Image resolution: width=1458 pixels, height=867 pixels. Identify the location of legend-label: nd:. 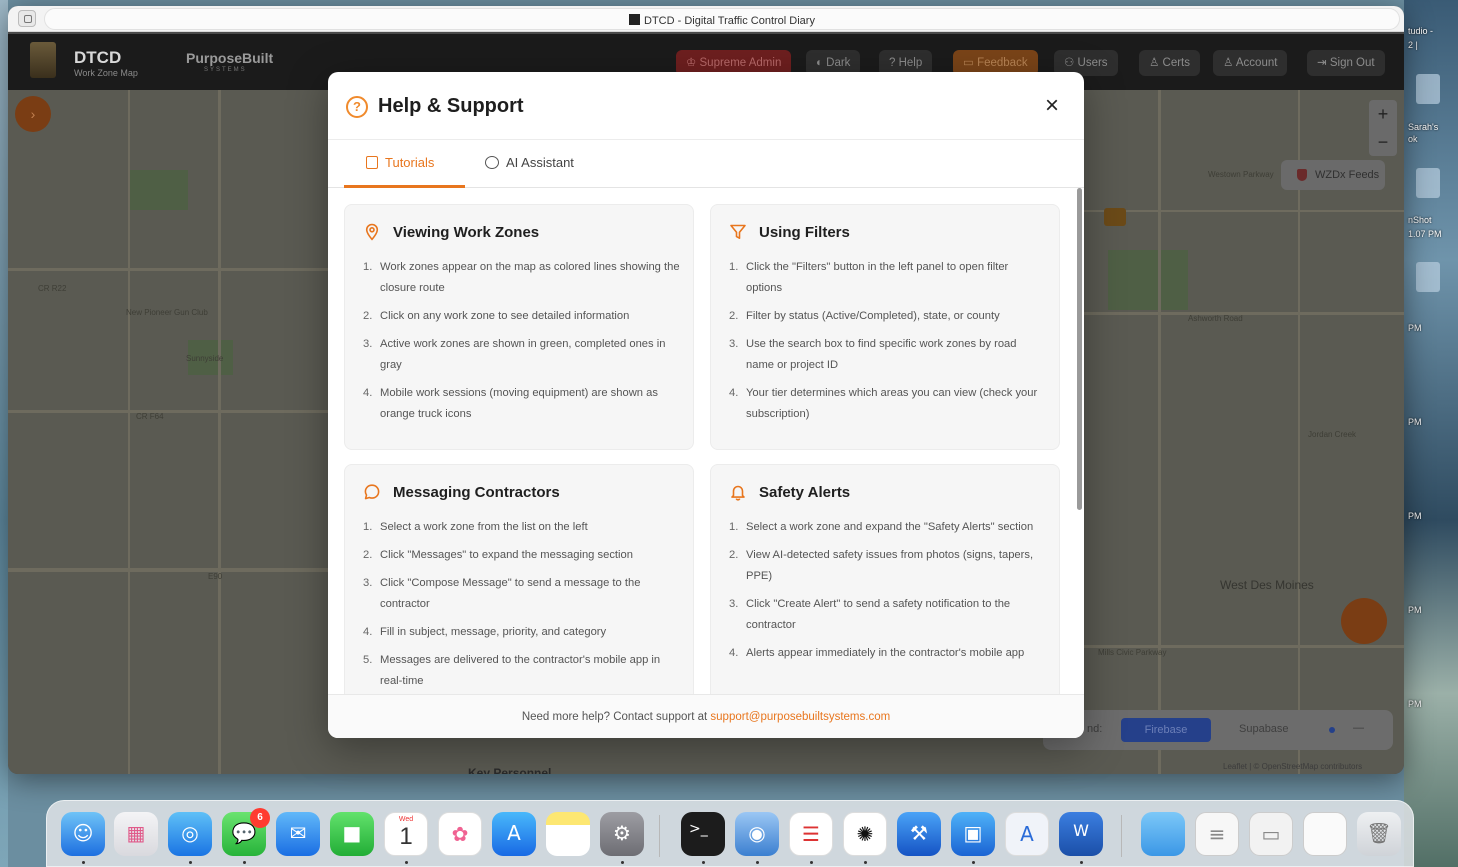
(1095, 729).